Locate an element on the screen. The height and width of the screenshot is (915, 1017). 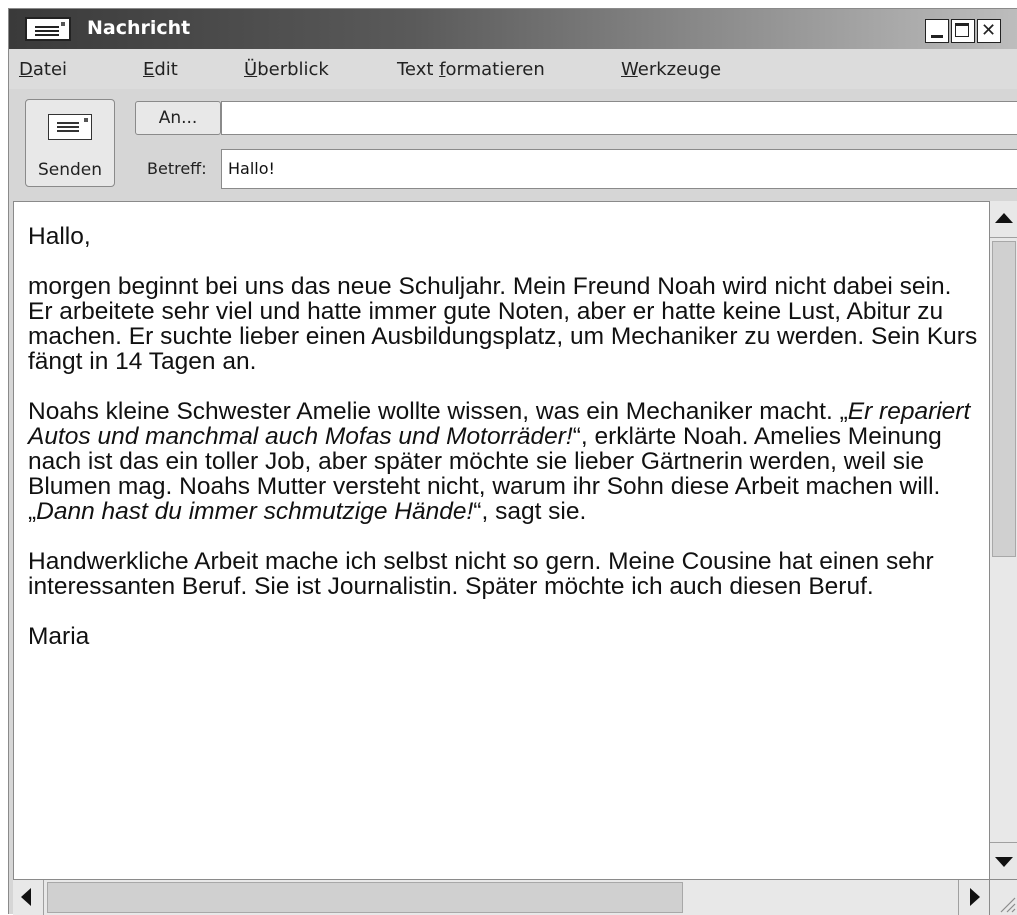
p2-text-e: “, sagt sie. is located at coordinates (530, 511).